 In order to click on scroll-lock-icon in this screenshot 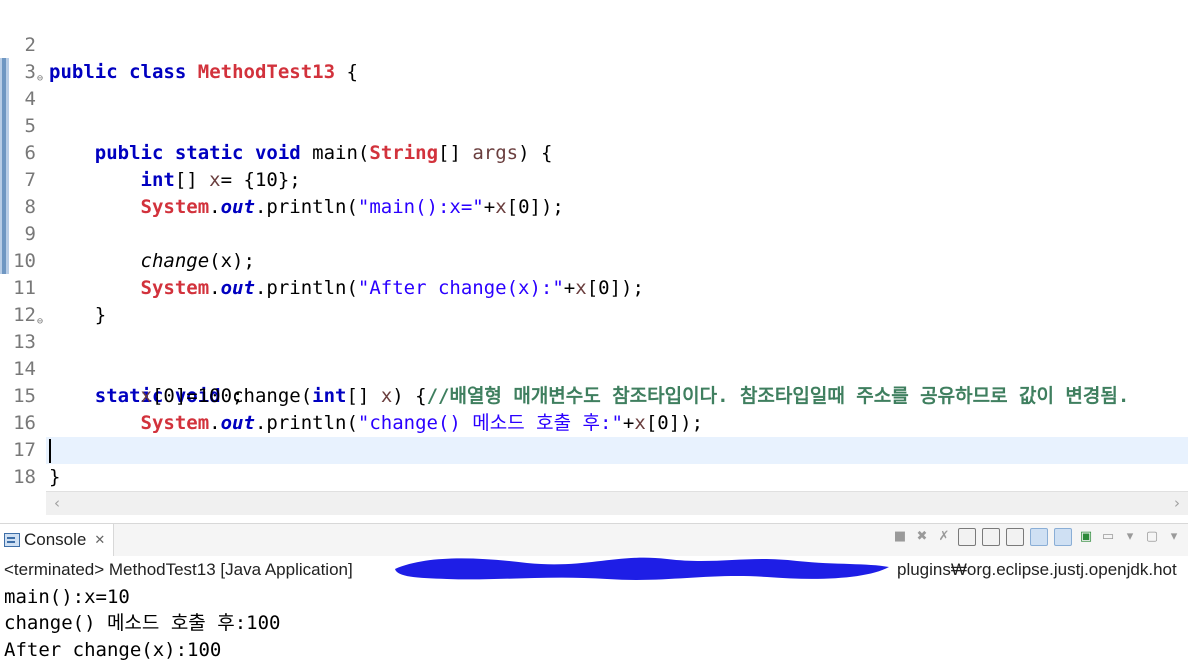, I will do `click(991, 537)`.